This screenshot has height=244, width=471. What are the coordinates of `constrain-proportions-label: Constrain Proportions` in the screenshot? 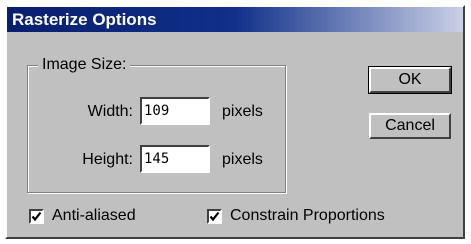 It's located at (307, 216).